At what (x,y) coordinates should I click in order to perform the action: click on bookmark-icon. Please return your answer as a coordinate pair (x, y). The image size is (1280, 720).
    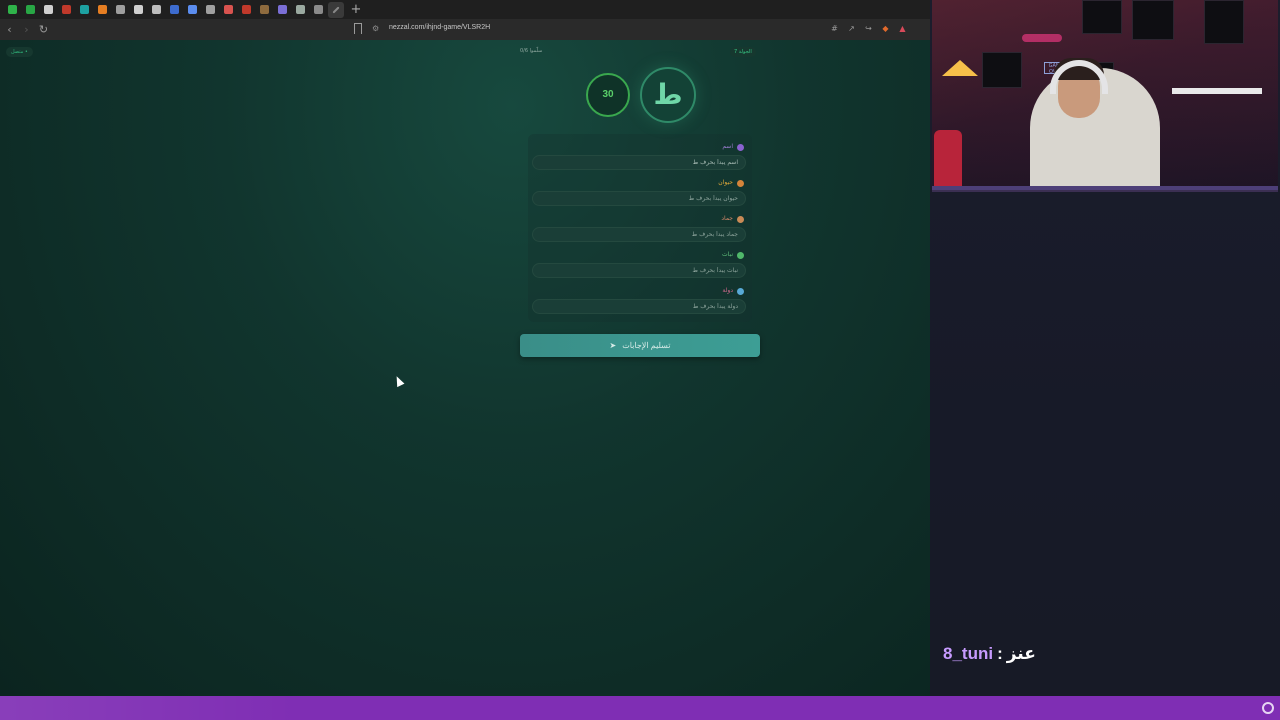
    Looking at the image, I should click on (358, 28).